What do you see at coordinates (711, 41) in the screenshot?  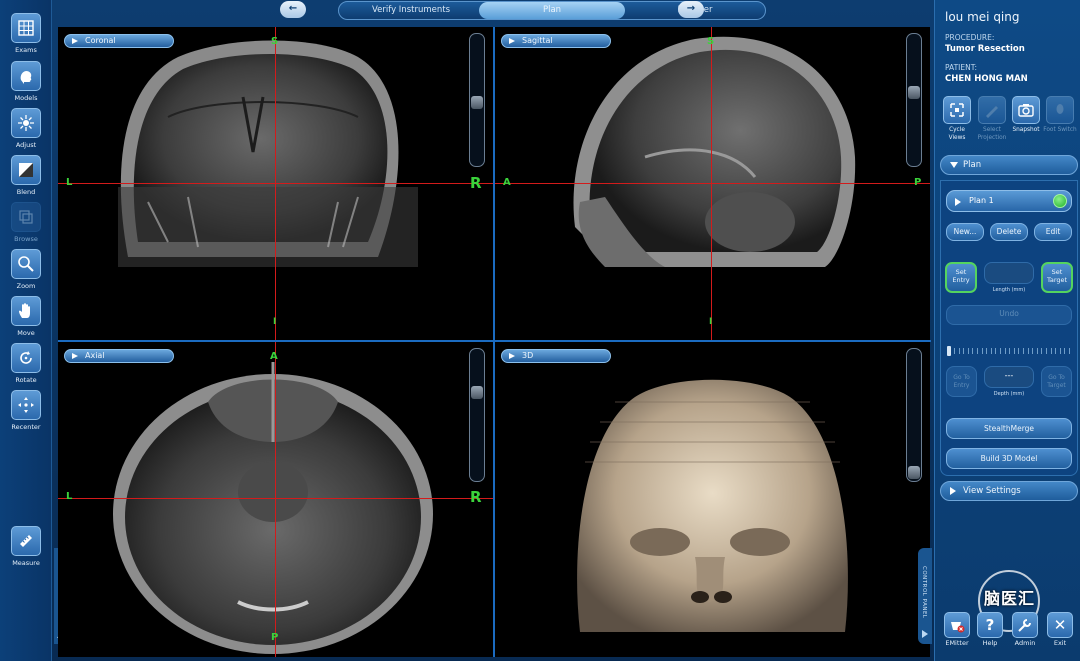 I see `orient-top-s: S` at bounding box center [711, 41].